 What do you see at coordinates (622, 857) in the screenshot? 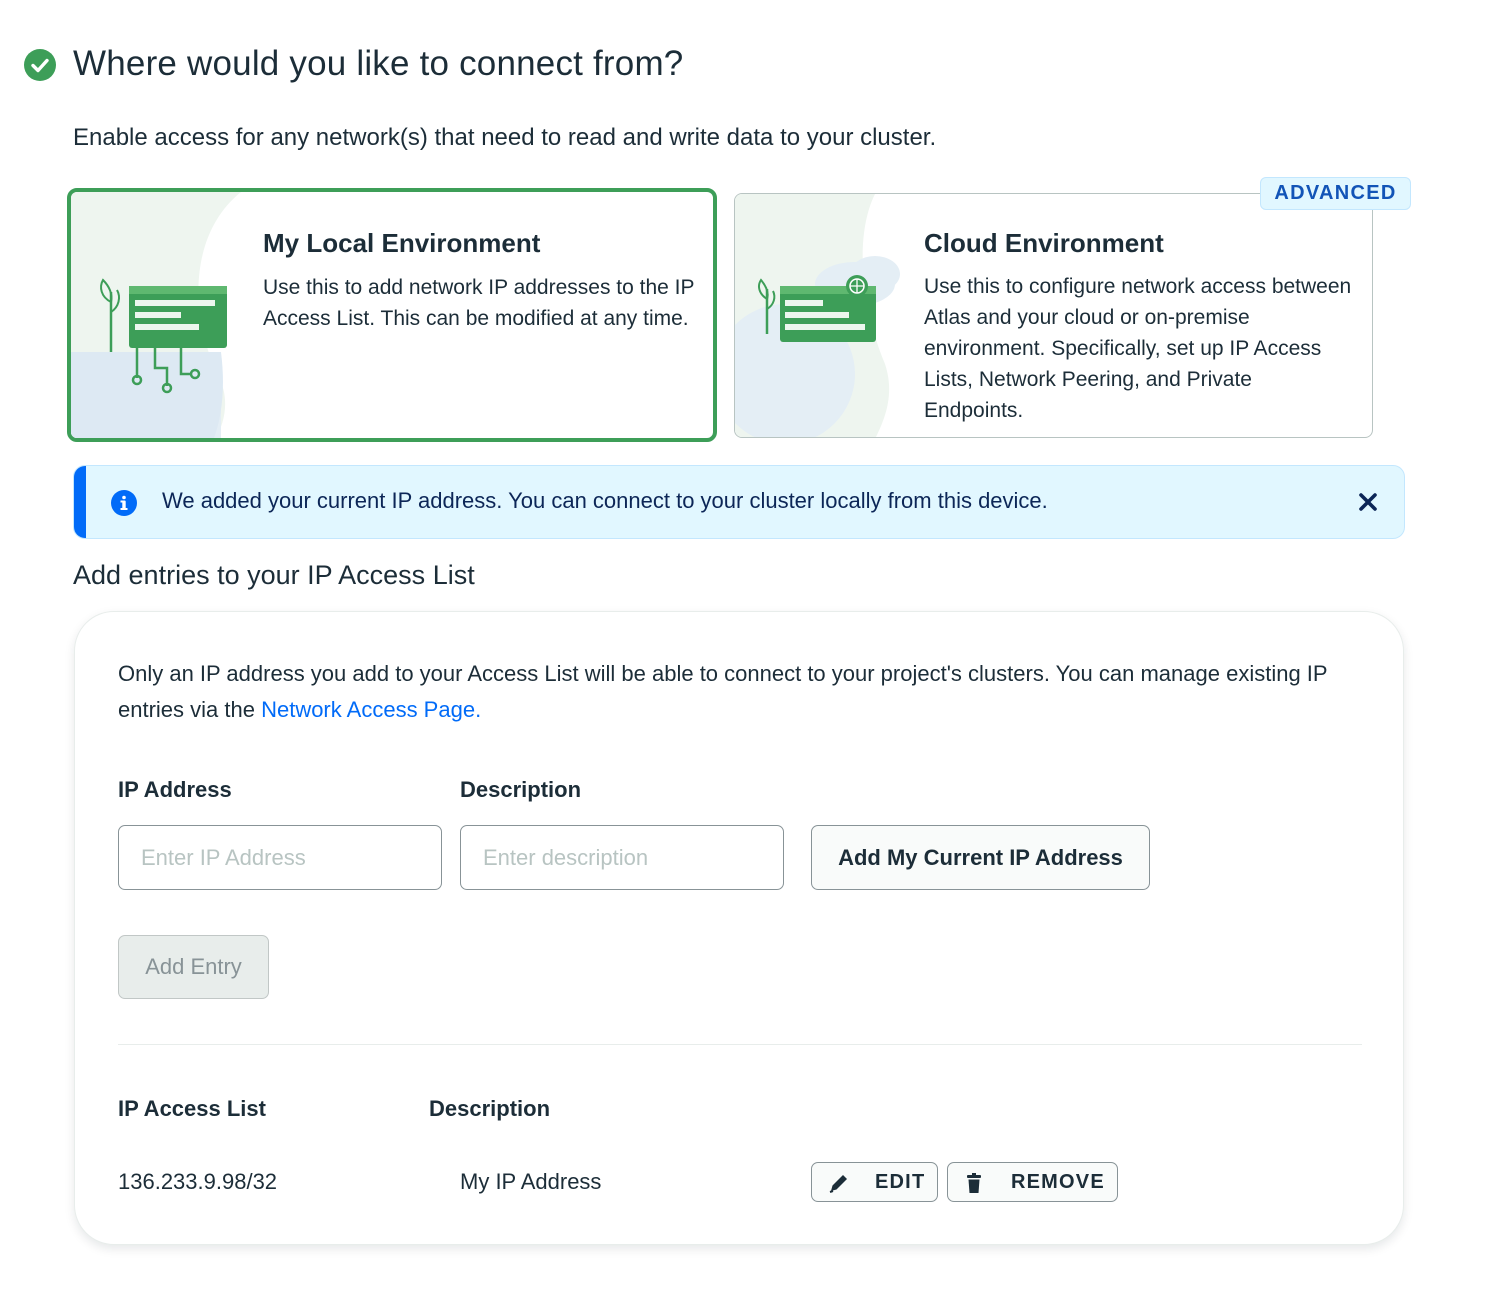
I see `description-input` at bounding box center [622, 857].